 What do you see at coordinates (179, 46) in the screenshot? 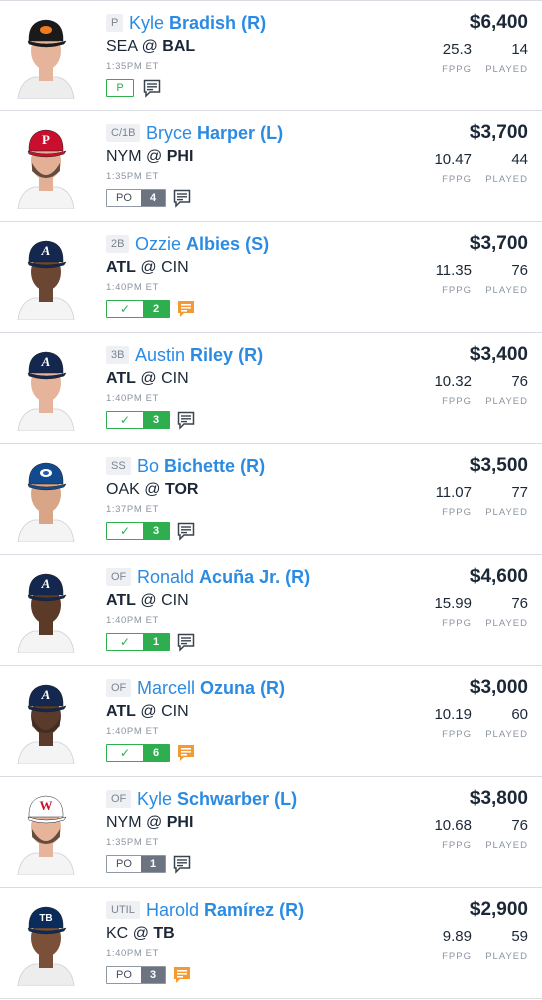
I see `home-team: BAL` at bounding box center [179, 46].